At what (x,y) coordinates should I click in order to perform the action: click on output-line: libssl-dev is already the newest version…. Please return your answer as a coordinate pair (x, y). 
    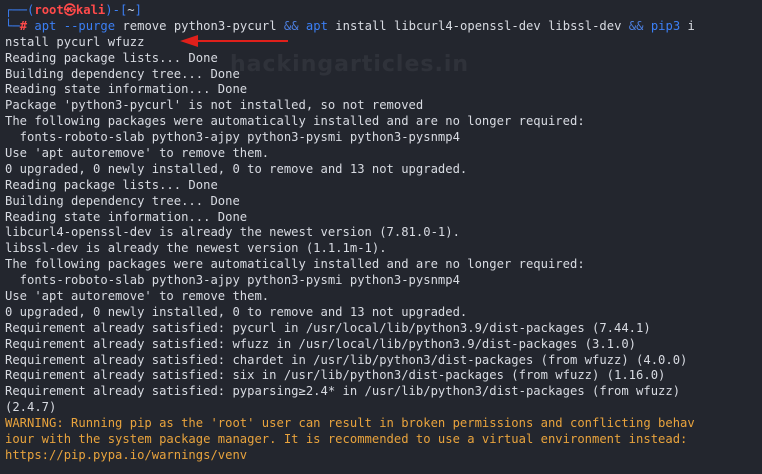
    Looking at the image, I should click on (196, 248).